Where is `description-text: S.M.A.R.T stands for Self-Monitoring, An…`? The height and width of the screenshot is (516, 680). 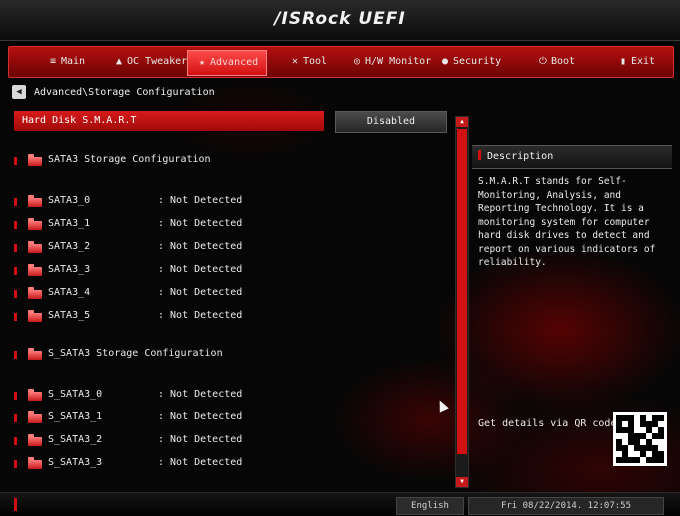
description-text: S.M.A.R.T stands for Self-Monitoring, An… is located at coordinates (567, 222).